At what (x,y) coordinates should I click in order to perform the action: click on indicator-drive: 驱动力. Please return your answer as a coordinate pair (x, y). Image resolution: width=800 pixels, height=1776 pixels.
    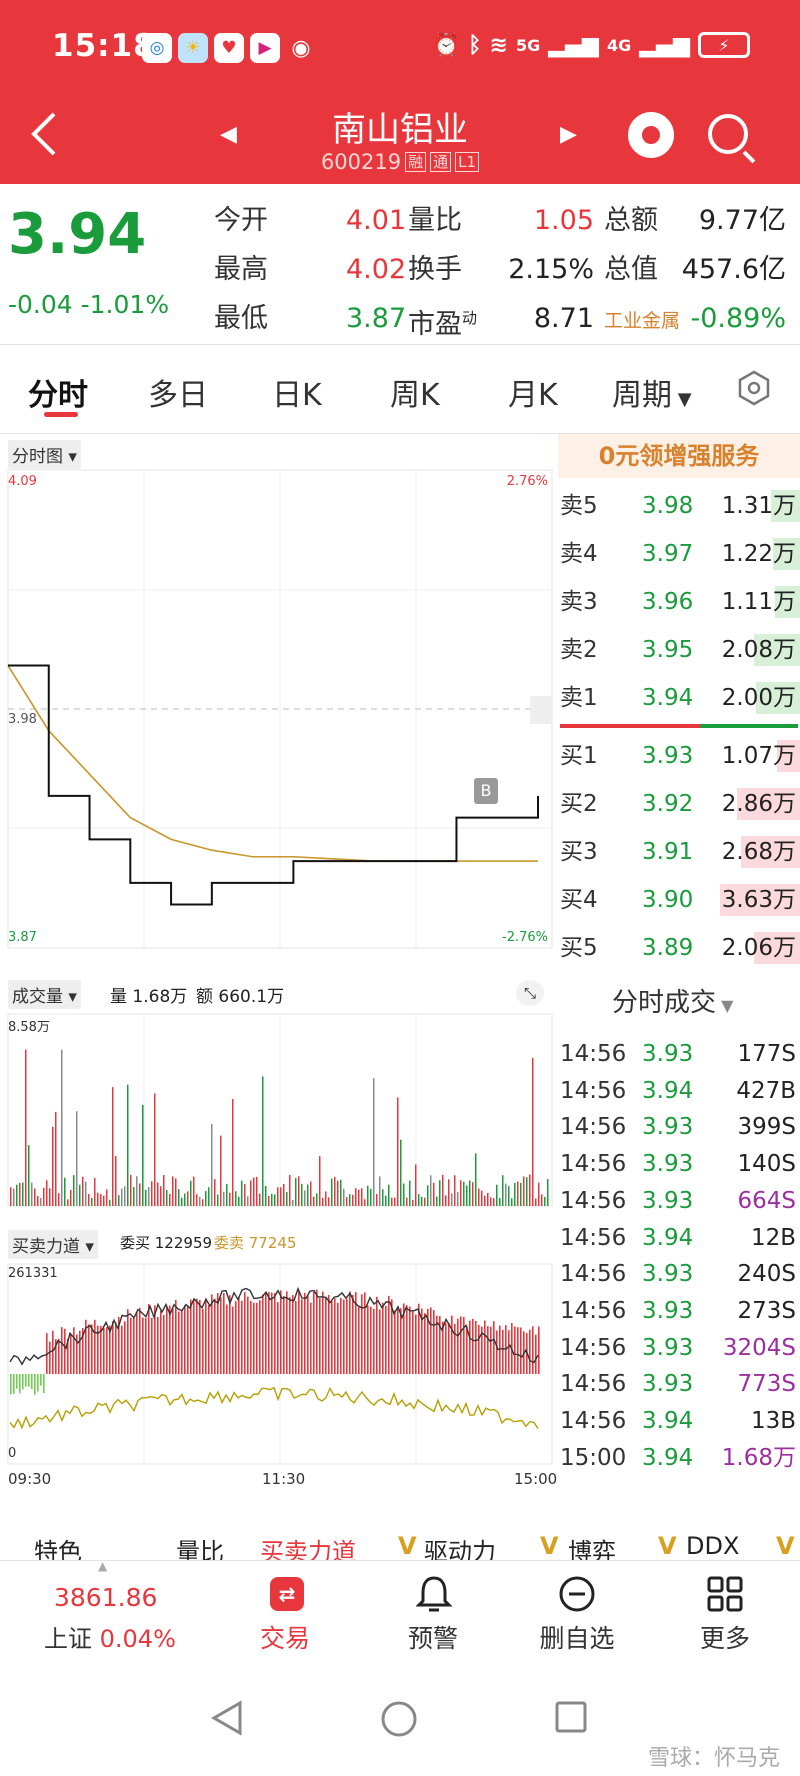
    Looking at the image, I should click on (460, 1546).